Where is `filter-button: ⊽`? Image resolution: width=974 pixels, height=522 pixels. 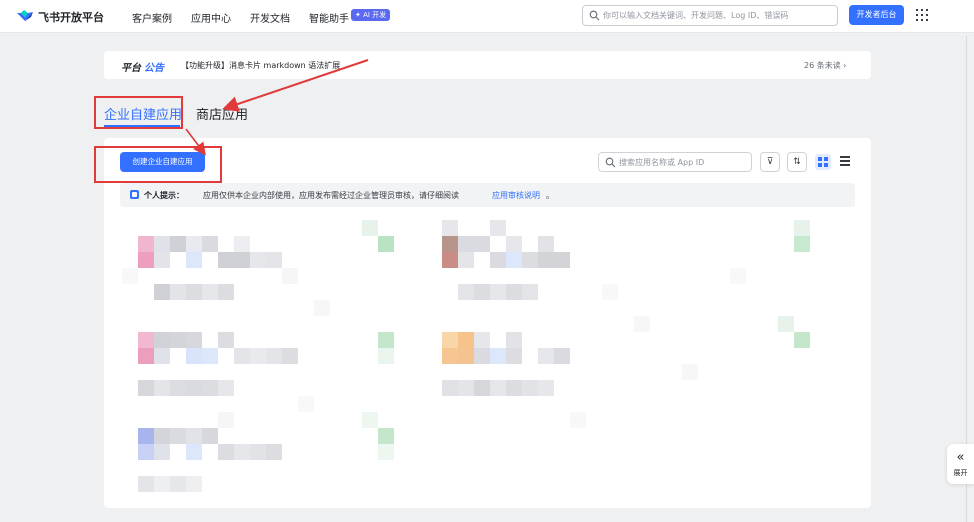
filter-button: ⊽ is located at coordinates (770, 162).